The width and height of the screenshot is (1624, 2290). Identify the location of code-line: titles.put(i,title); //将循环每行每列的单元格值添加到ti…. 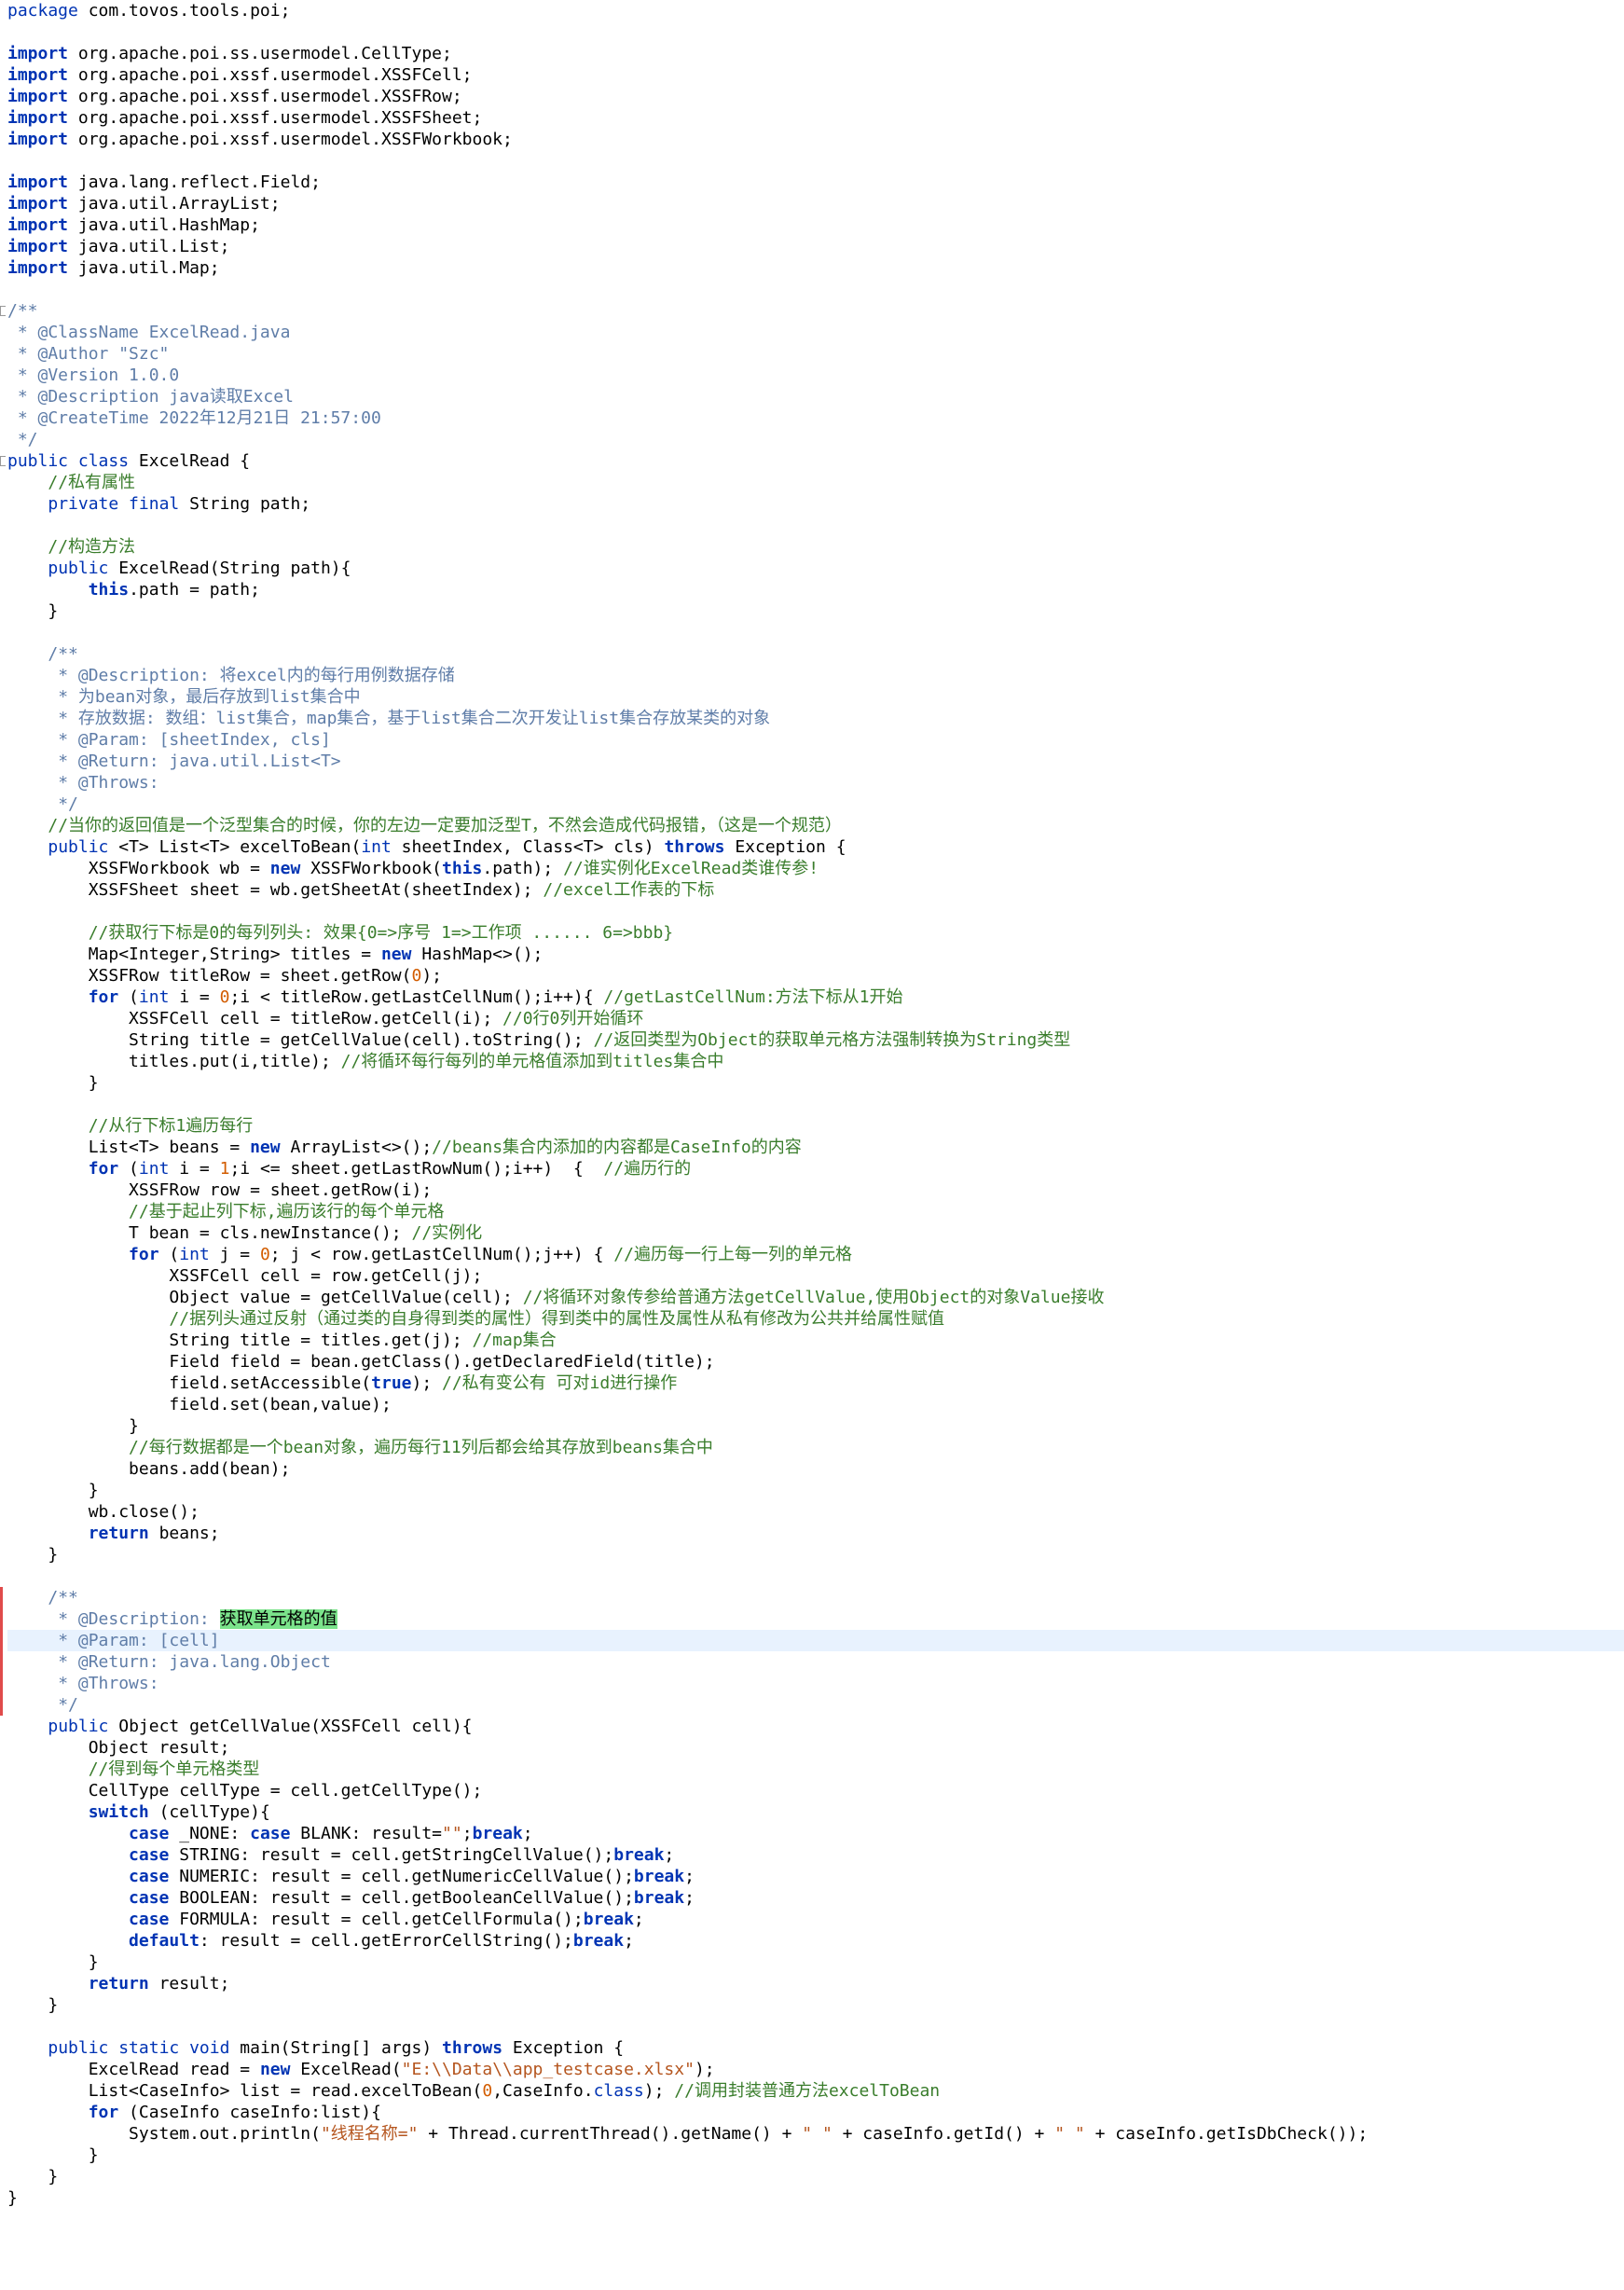
(815, 1061).